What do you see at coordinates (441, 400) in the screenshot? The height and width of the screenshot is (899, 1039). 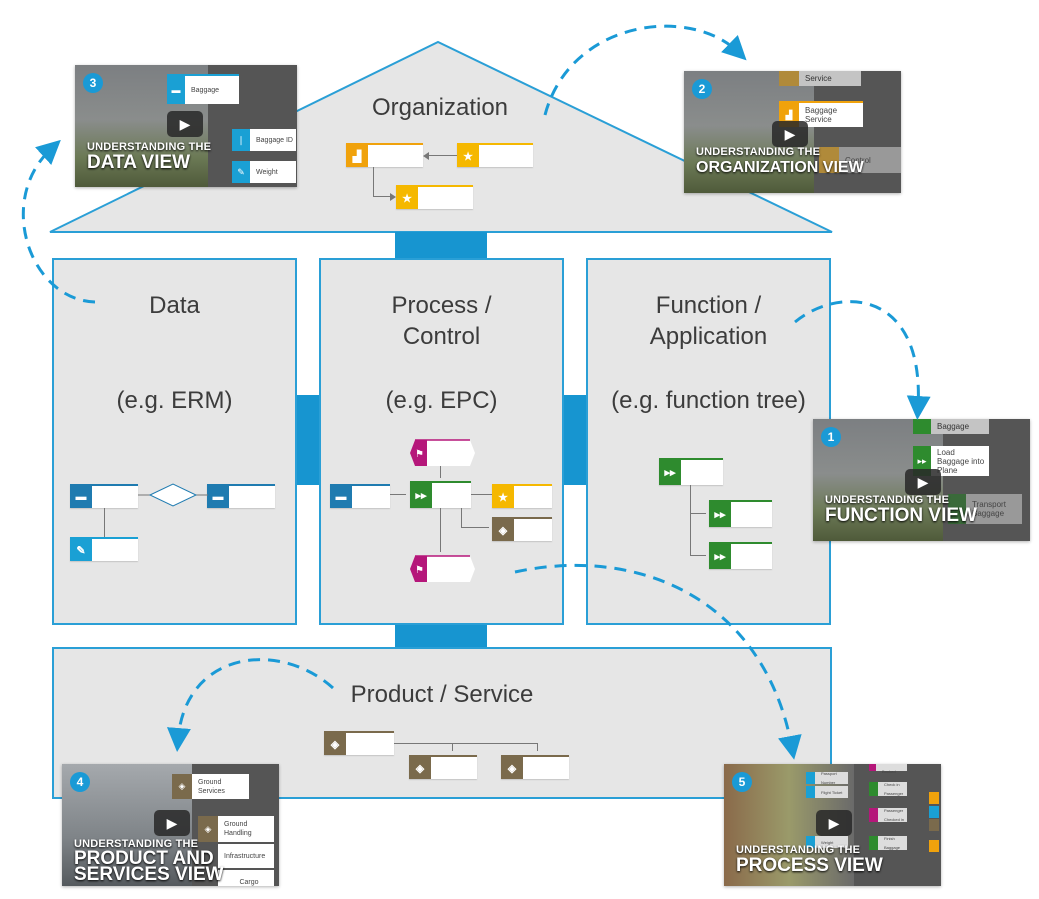 I see `process-example: (e.g. EPC)` at bounding box center [441, 400].